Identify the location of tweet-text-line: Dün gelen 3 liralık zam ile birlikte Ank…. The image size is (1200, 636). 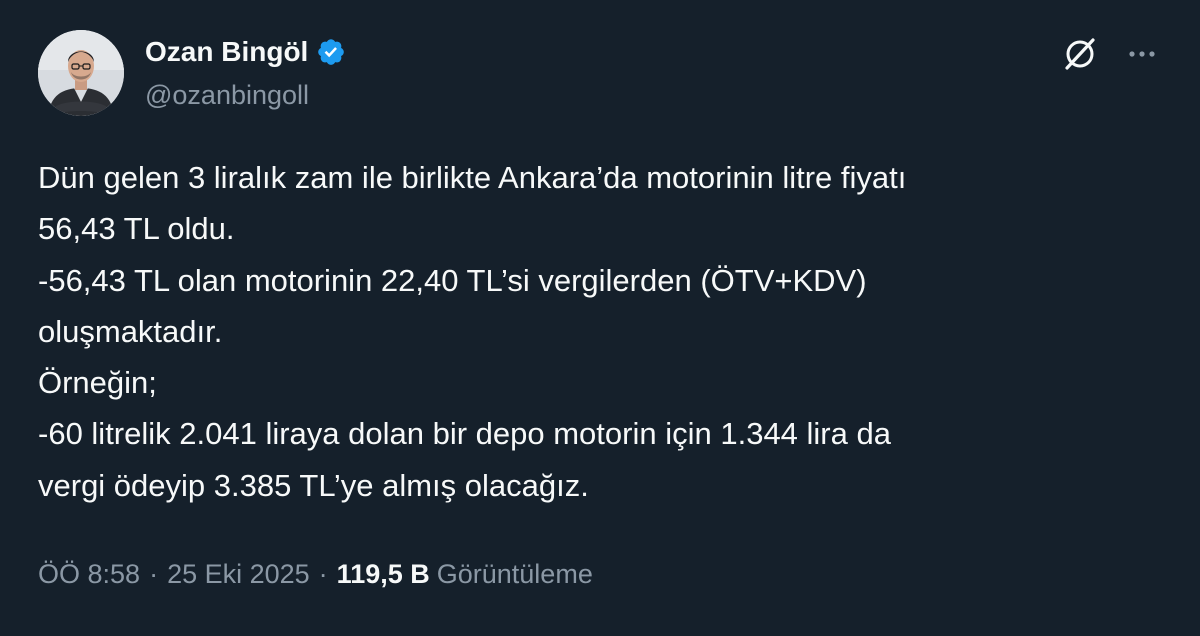
(472, 177).